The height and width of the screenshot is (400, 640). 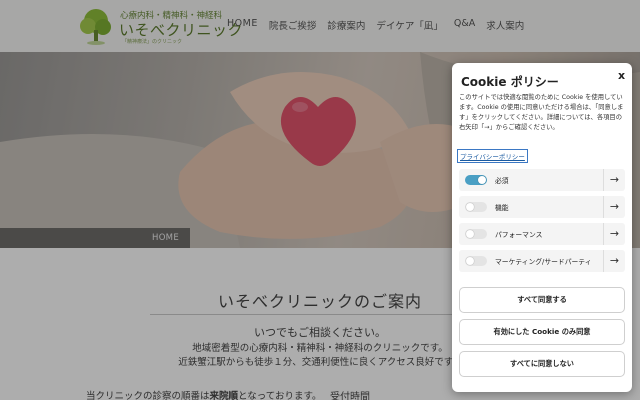 I want to click on cookie-category-functional: 機能 →, so click(x=542, y=207).